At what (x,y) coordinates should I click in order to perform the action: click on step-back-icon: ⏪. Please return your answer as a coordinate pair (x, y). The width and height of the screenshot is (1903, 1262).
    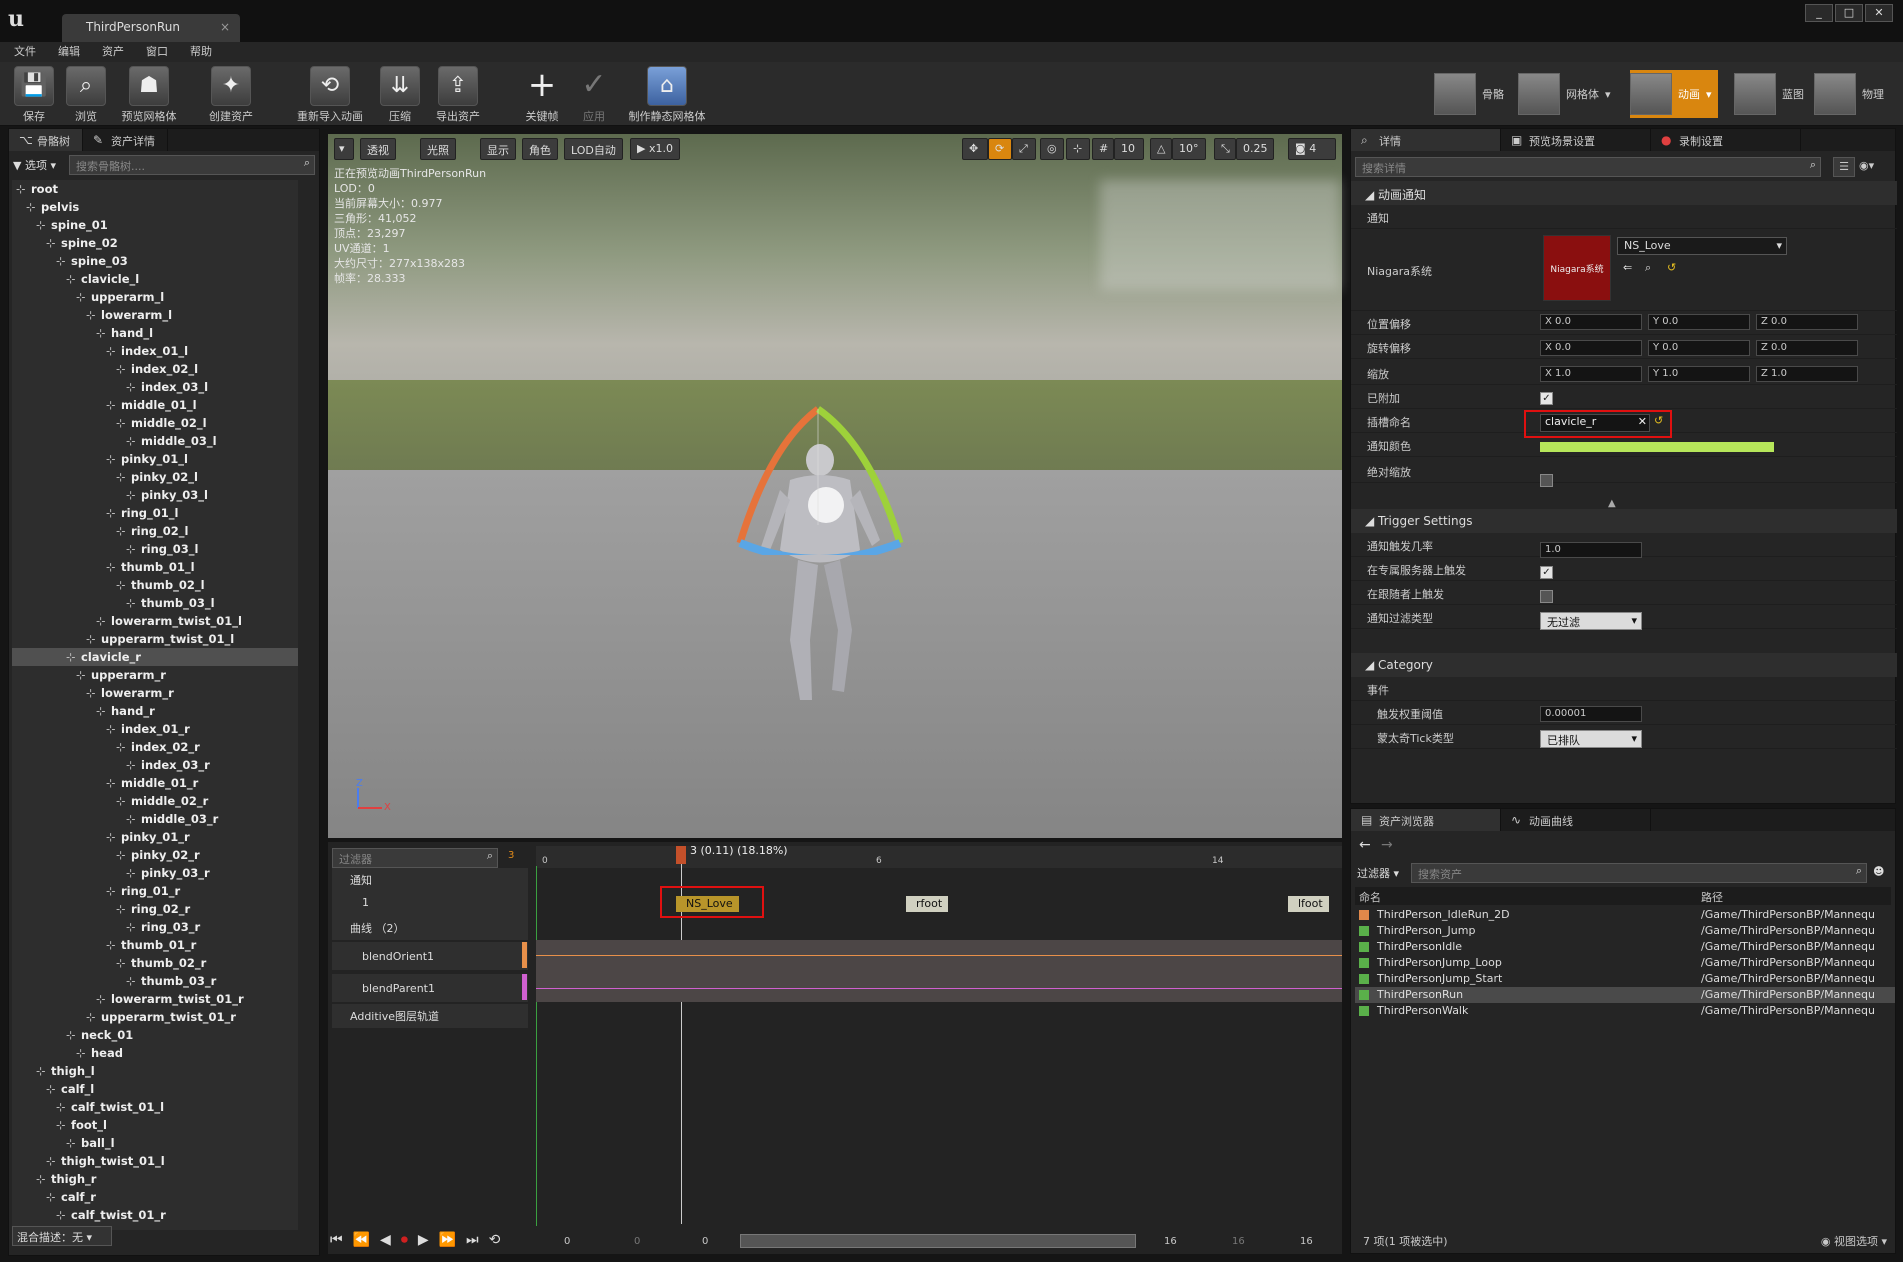
    Looking at the image, I should click on (361, 1240).